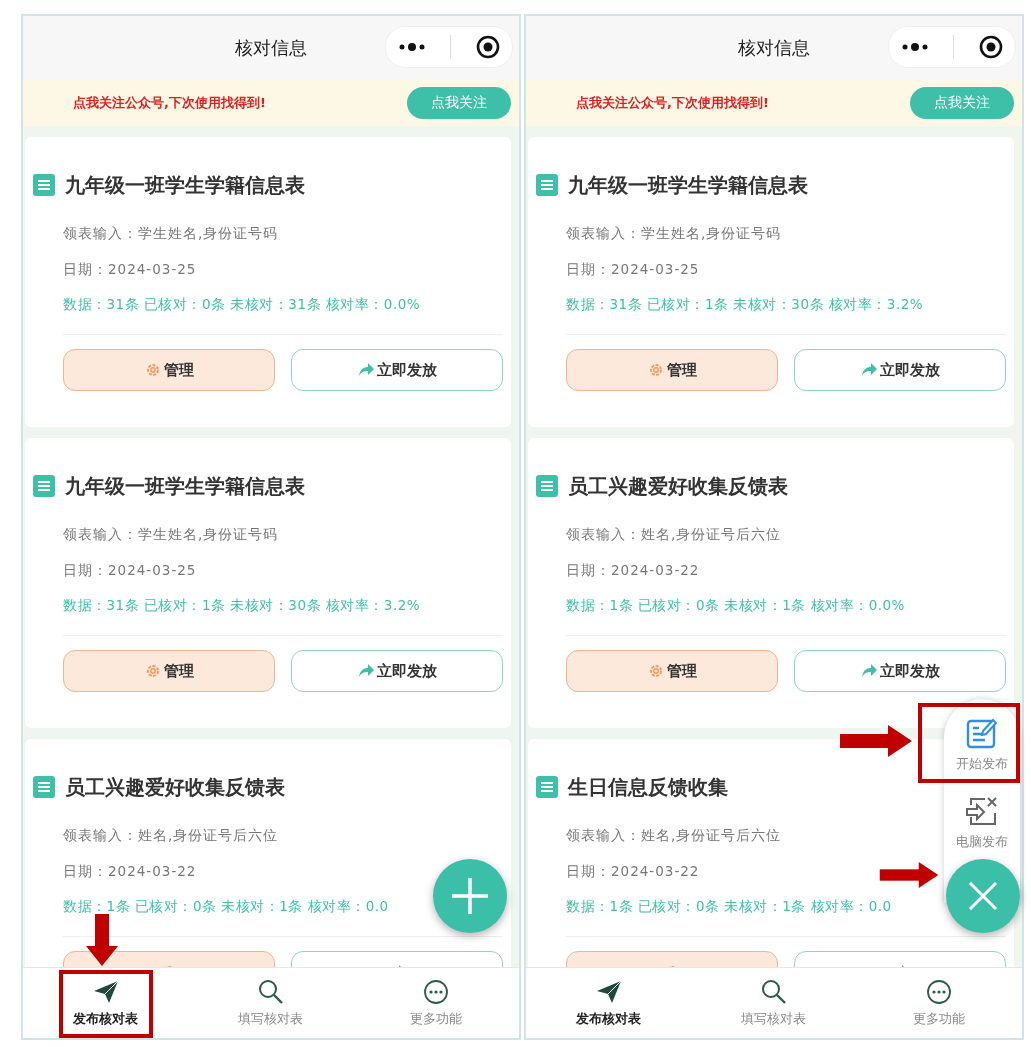 The image size is (1031, 1047). What do you see at coordinates (982, 734) in the screenshot?
I see `edit-document-icon` at bounding box center [982, 734].